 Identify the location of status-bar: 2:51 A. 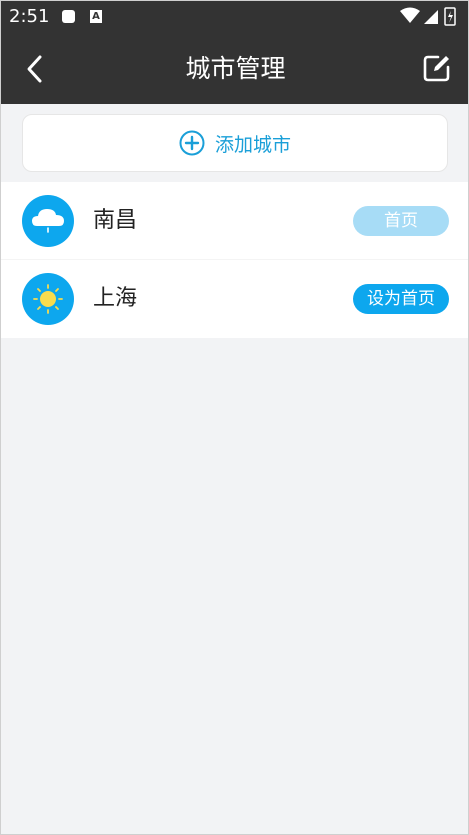
(234, 17).